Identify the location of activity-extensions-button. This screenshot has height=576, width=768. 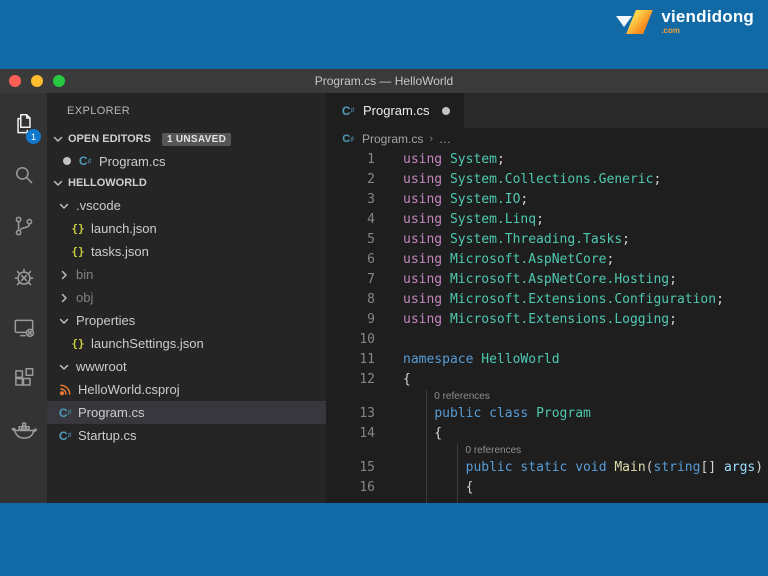
(23, 381).